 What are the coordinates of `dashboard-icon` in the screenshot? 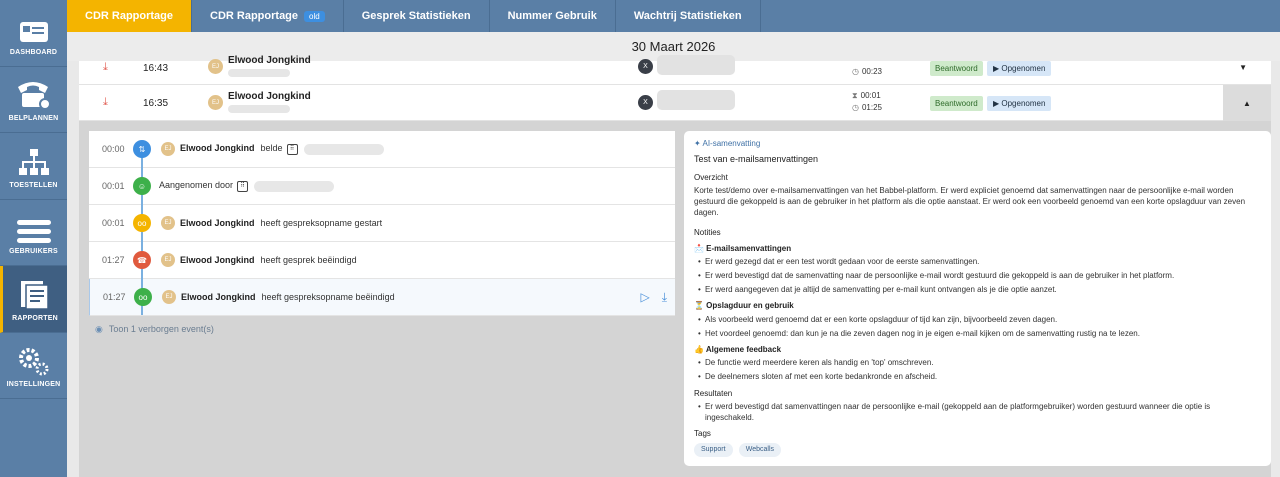 It's located at (33, 31).